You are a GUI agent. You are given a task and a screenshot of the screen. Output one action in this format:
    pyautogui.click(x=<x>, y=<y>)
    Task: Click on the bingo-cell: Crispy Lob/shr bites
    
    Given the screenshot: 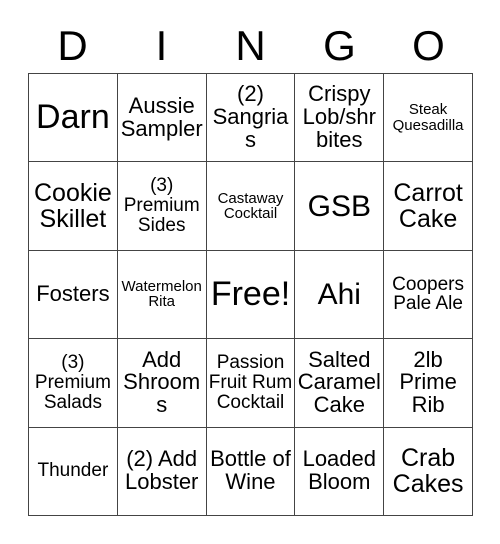 What is the action you would take?
    pyautogui.click(x=340, y=118)
    